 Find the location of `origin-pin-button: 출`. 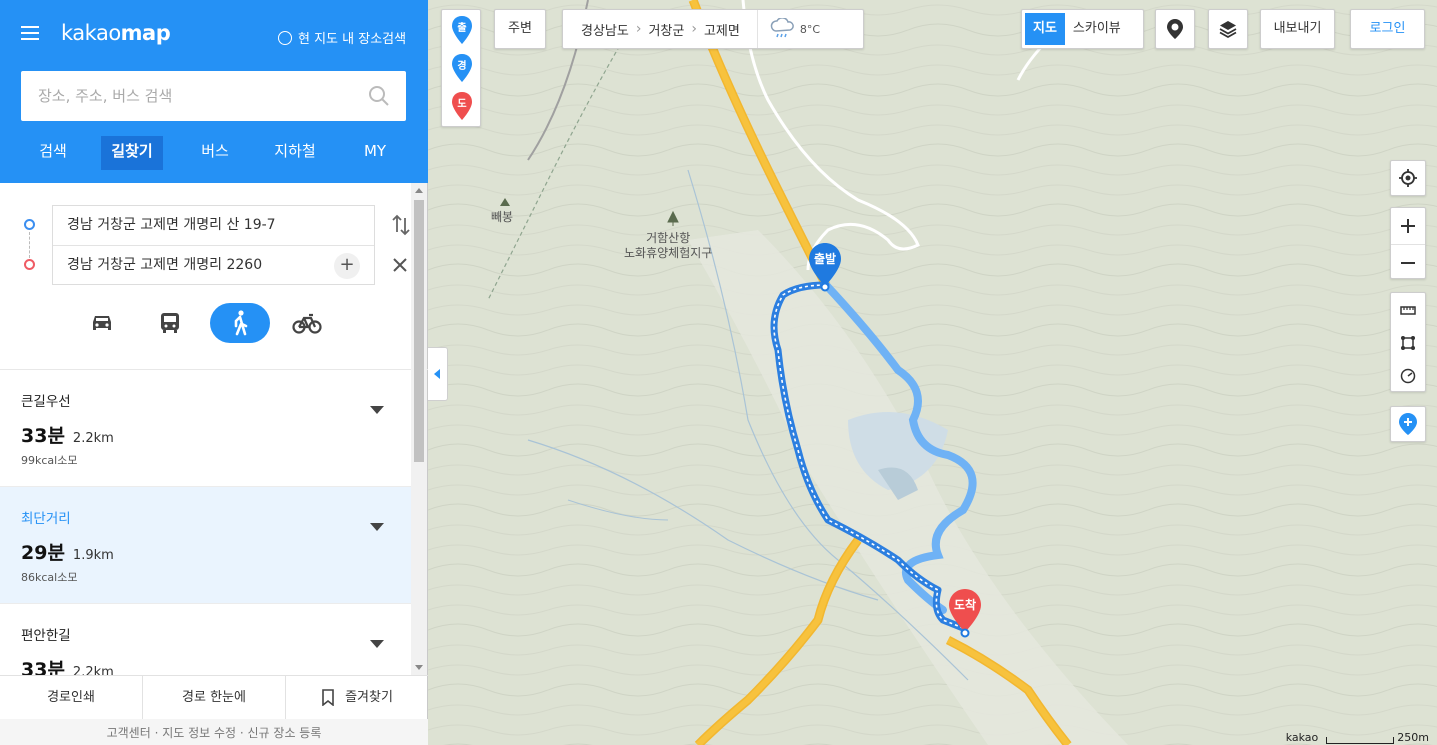

origin-pin-button: 출 is located at coordinates (462, 30).